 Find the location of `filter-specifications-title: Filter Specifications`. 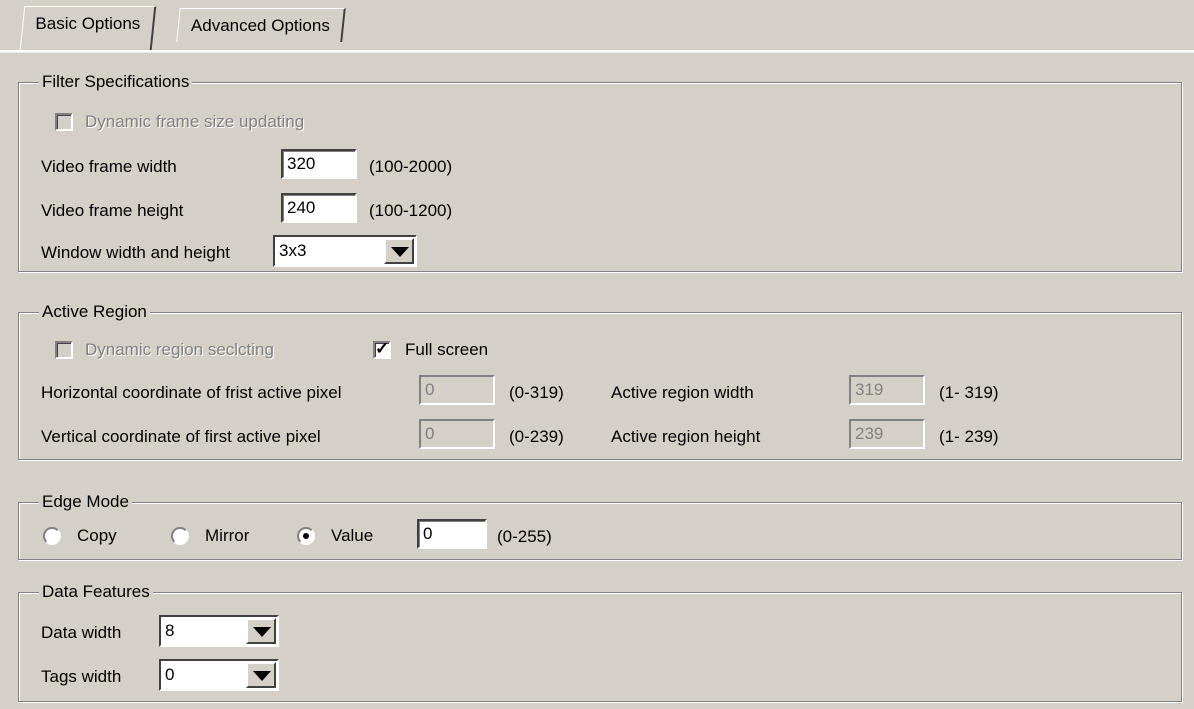

filter-specifications-title: Filter Specifications is located at coordinates (116, 82).